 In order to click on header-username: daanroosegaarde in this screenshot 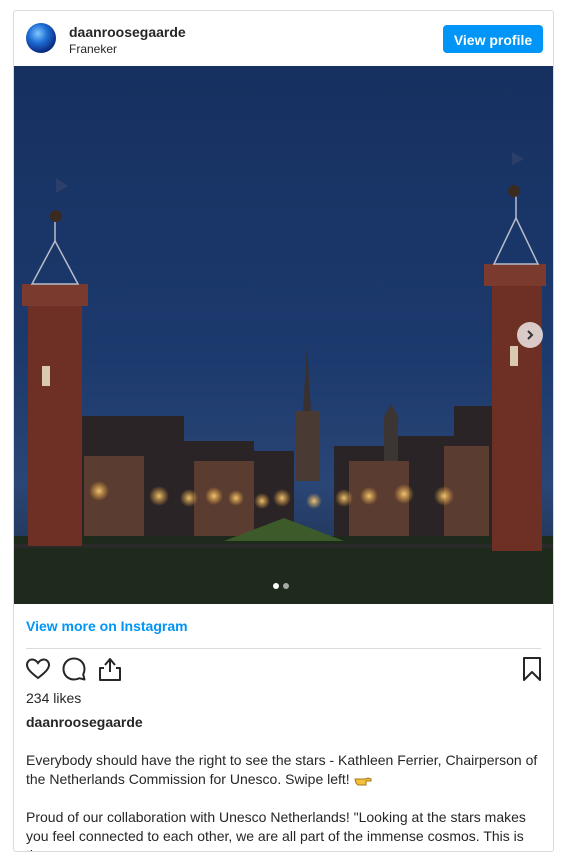, I will do `click(127, 32)`.